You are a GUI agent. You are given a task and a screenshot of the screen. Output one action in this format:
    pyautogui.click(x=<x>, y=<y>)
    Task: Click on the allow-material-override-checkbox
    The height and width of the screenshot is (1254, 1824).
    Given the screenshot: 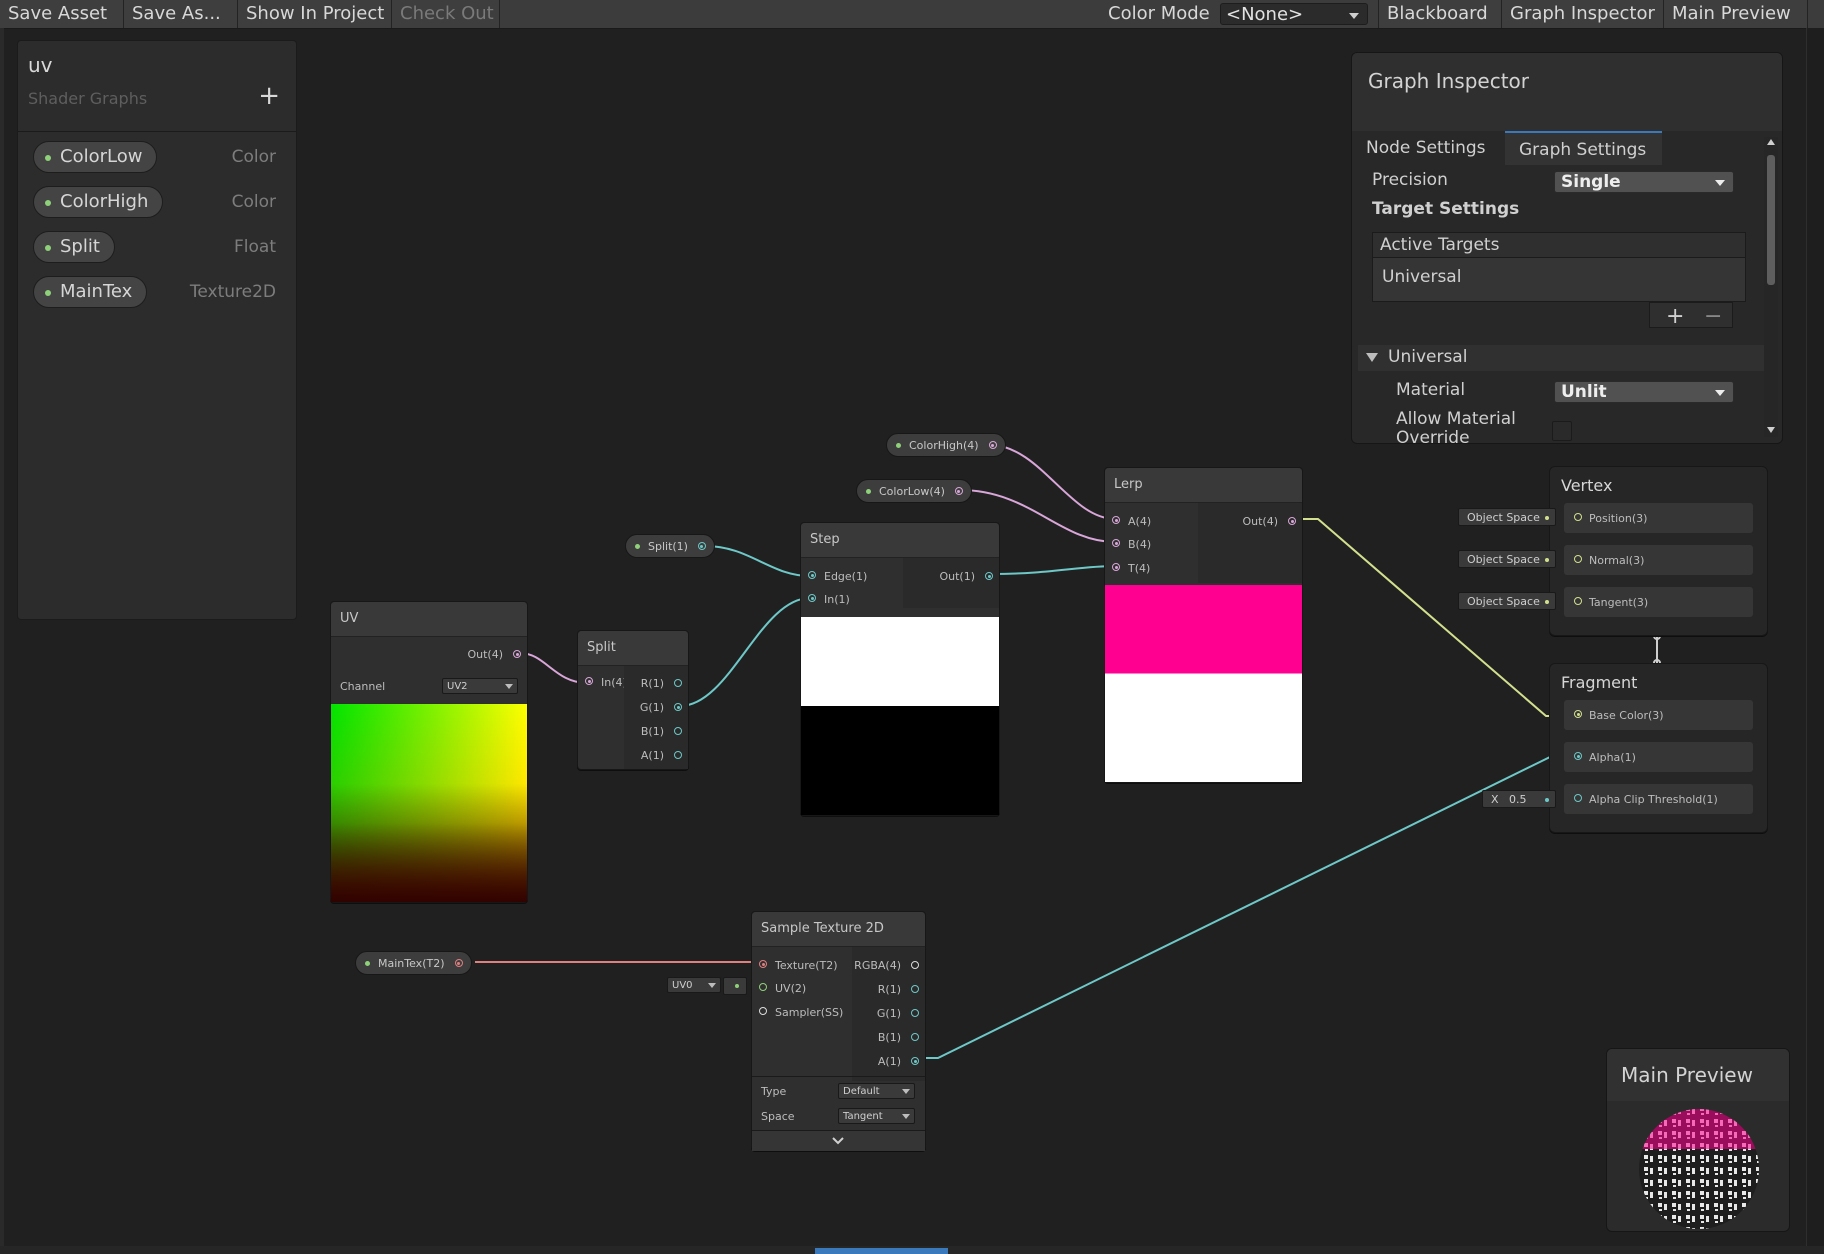 What is the action you would take?
    pyautogui.click(x=1562, y=431)
    